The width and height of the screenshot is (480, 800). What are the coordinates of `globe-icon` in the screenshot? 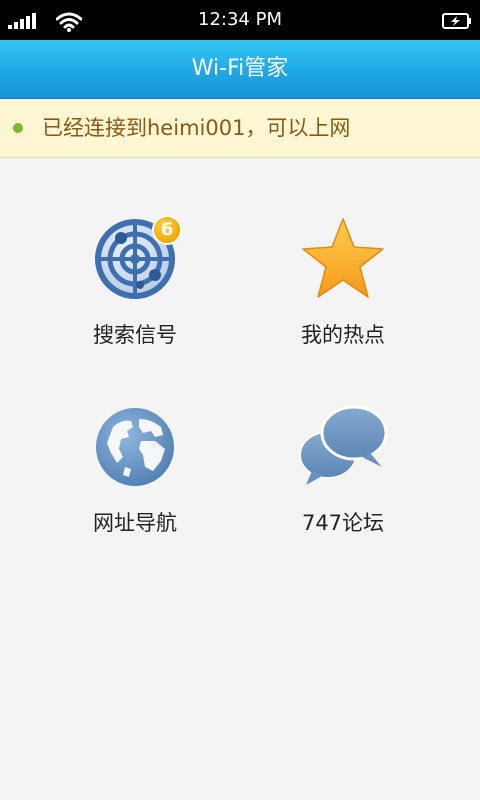 It's located at (135, 447).